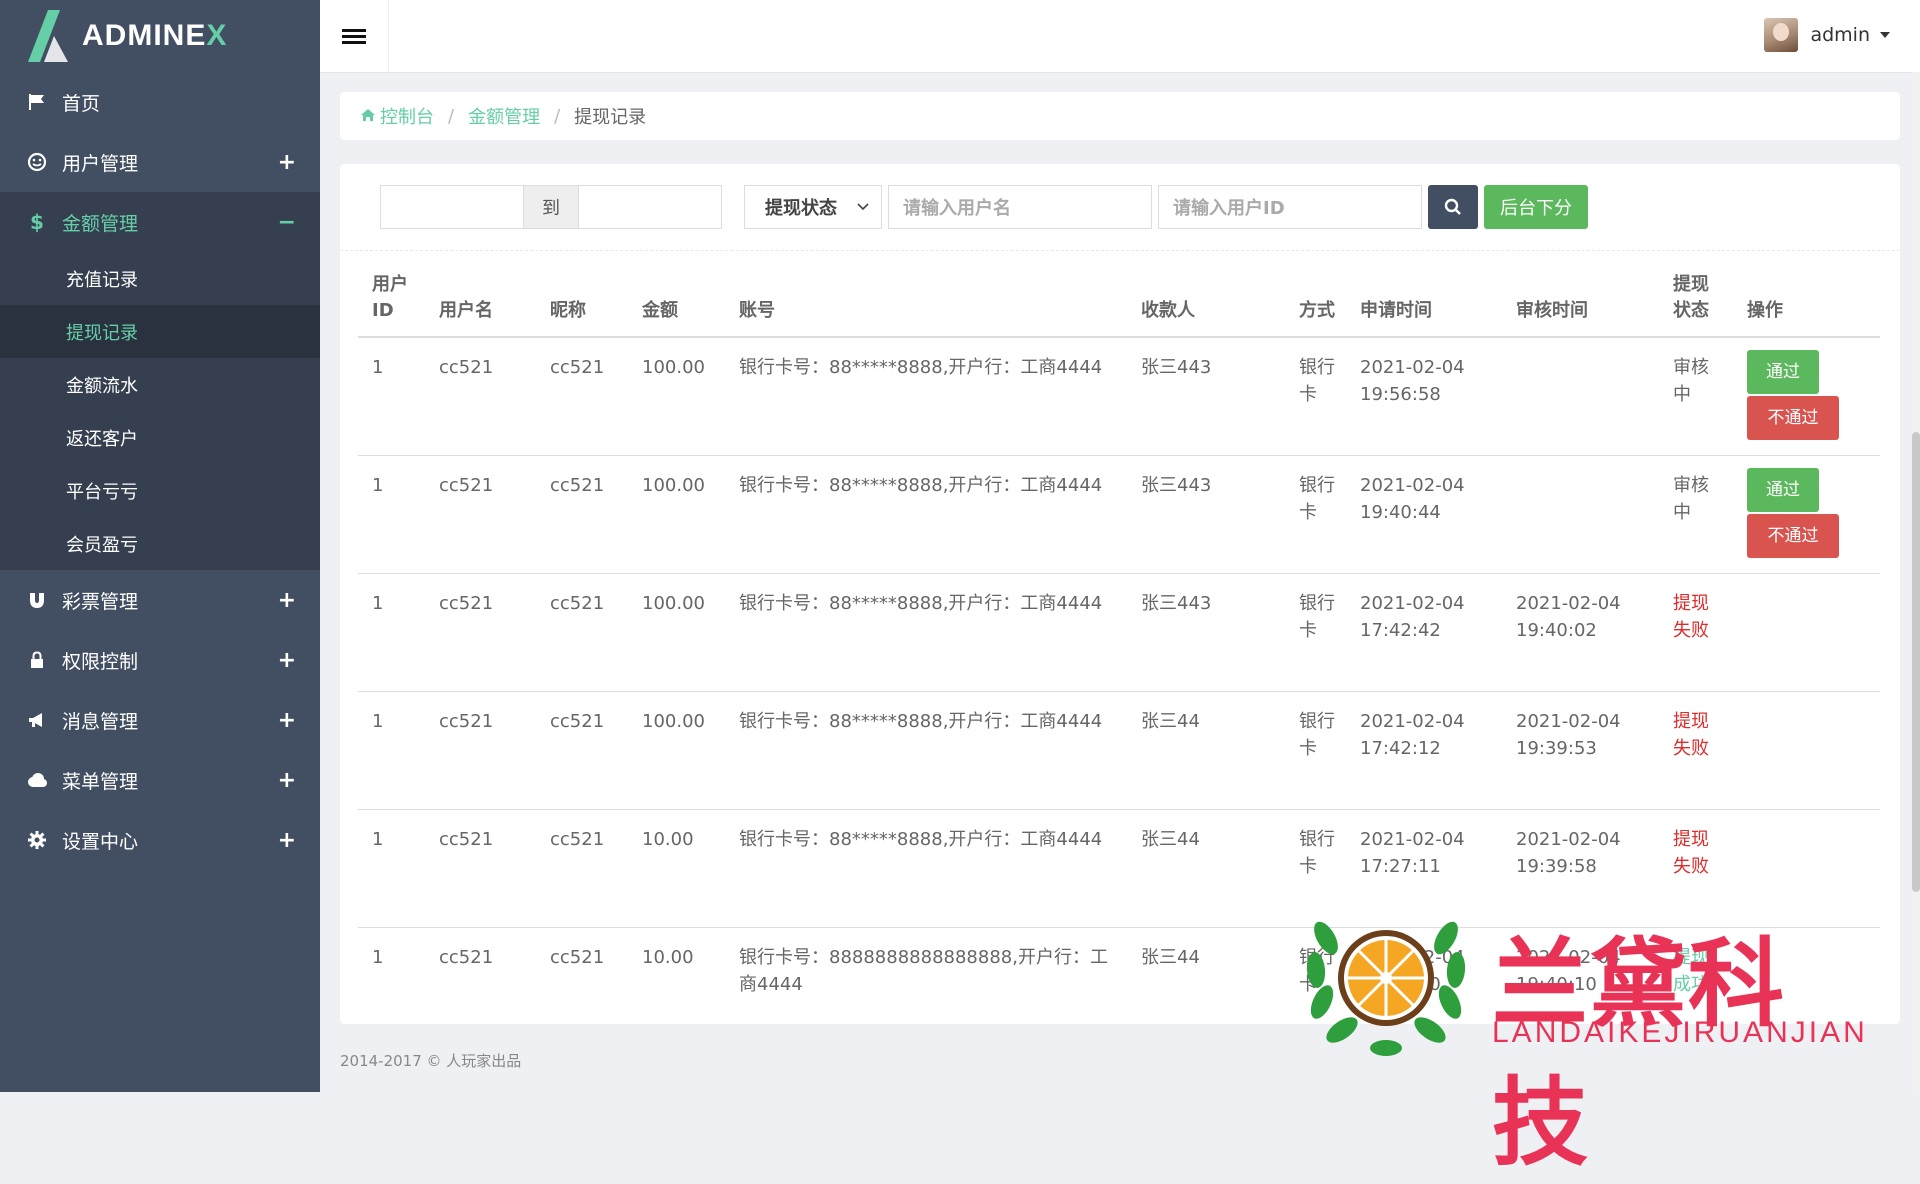 Image resolution: width=1920 pixels, height=1184 pixels. I want to click on laurel-logo-icon, so click(1386, 988).